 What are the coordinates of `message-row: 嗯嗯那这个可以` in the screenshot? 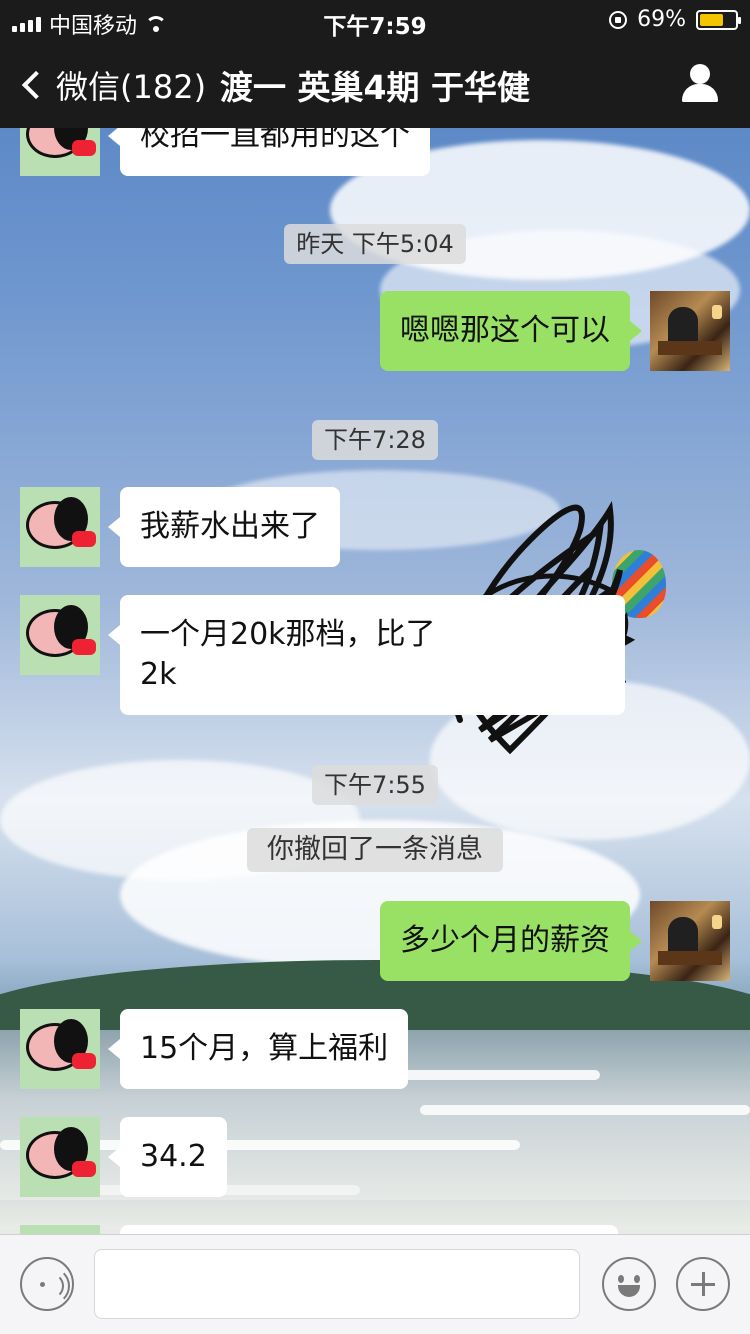 It's located at (555, 331).